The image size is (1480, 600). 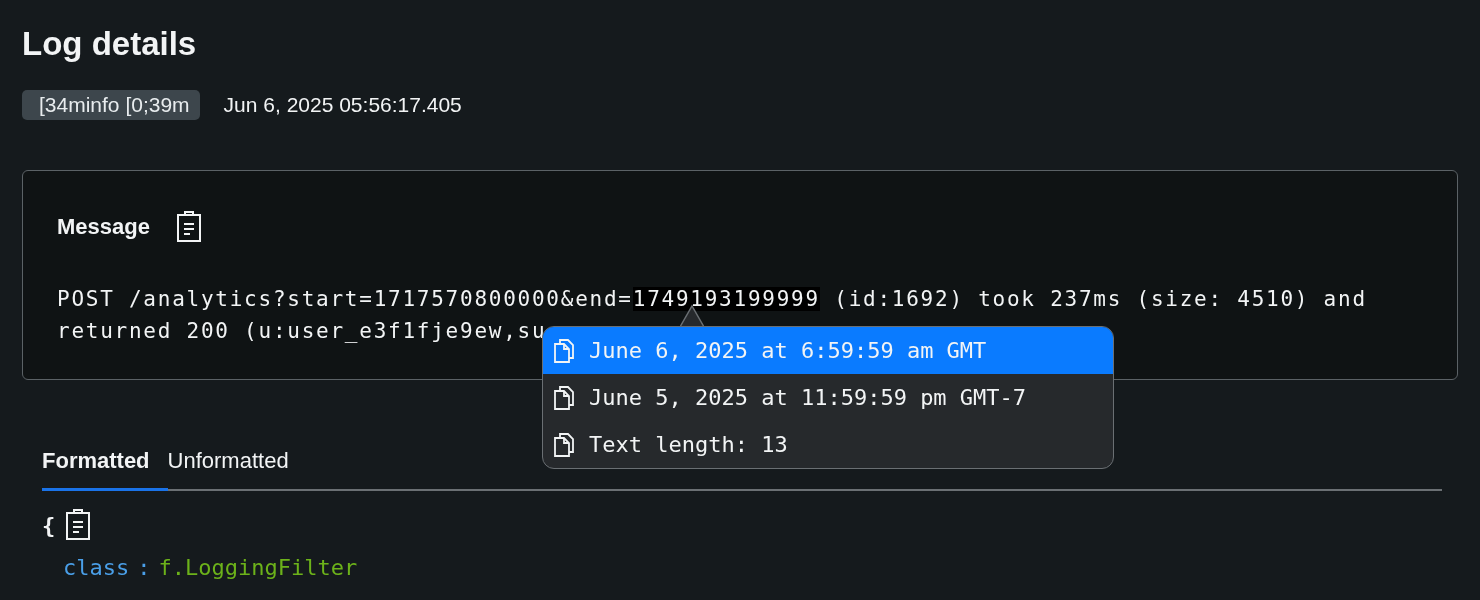 What do you see at coordinates (103, 227) in the screenshot?
I see `message-heading: Message` at bounding box center [103, 227].